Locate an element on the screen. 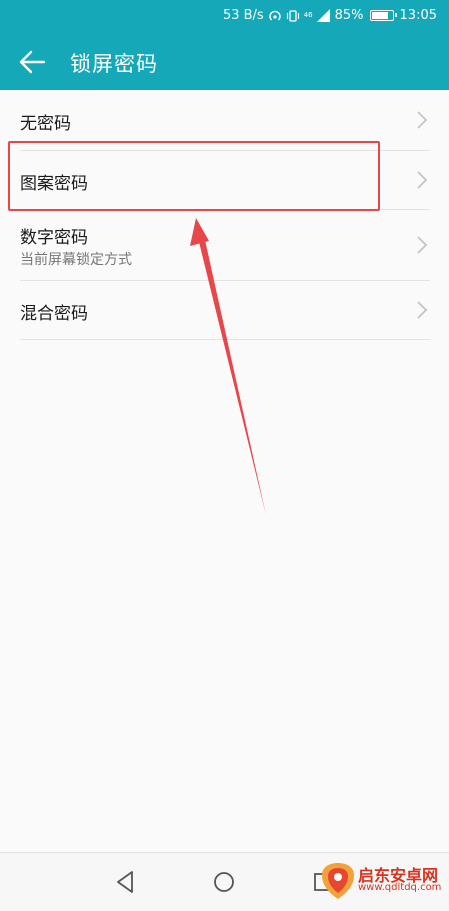  vibrate-icon is located at coordinates (292, 15).